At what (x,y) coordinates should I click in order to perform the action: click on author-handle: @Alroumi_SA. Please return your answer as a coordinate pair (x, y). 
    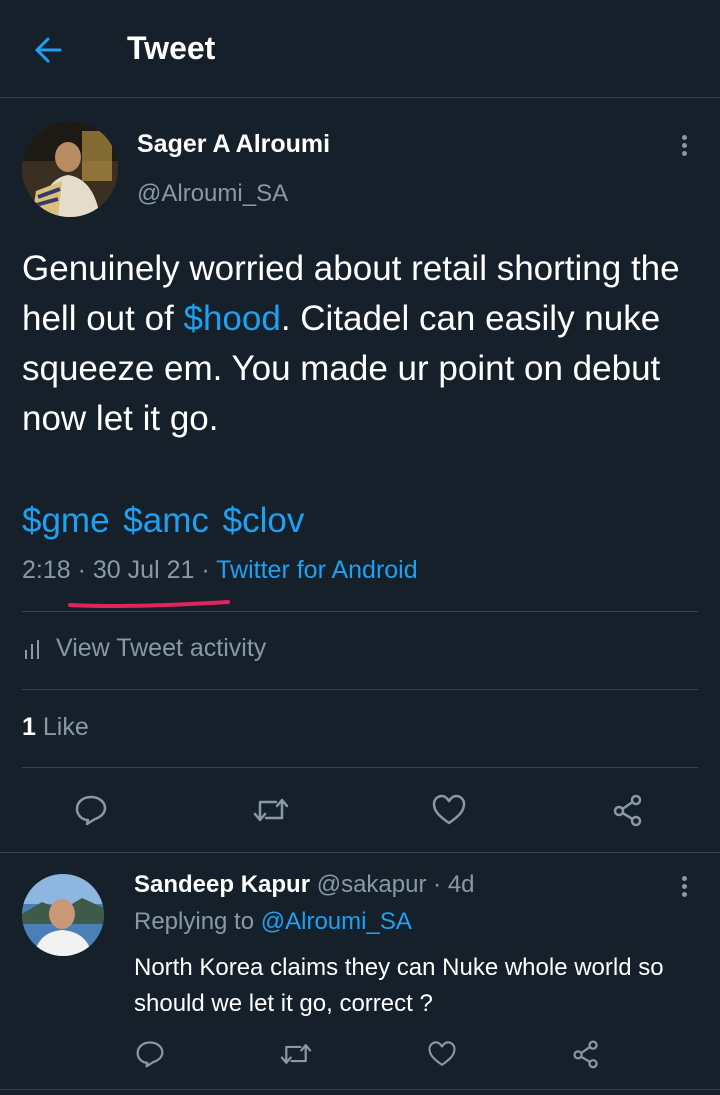
    Looking at the image, I should click on (212, 194).